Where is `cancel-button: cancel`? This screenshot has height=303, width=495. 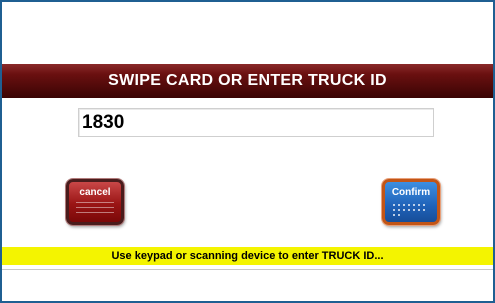 cancel-button: cancel is located at coordinates (95, 202).